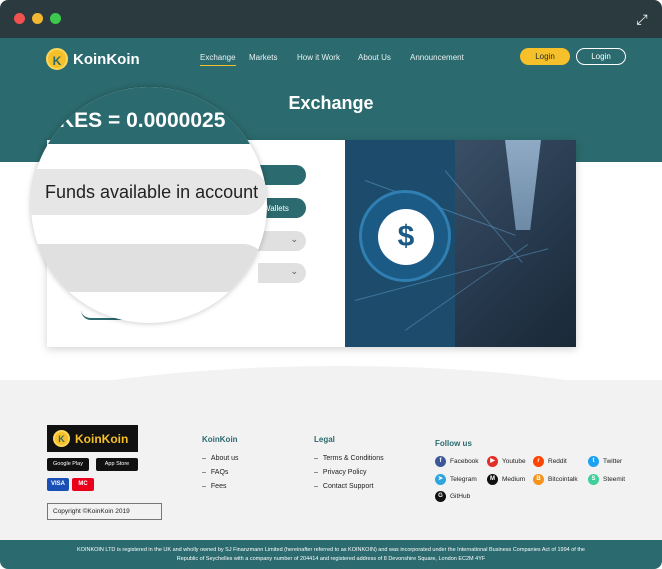 Image resolution: width=662 pixels, height=569 pixels. I want to click on youtube-icon: ▶, so click(492, 461).